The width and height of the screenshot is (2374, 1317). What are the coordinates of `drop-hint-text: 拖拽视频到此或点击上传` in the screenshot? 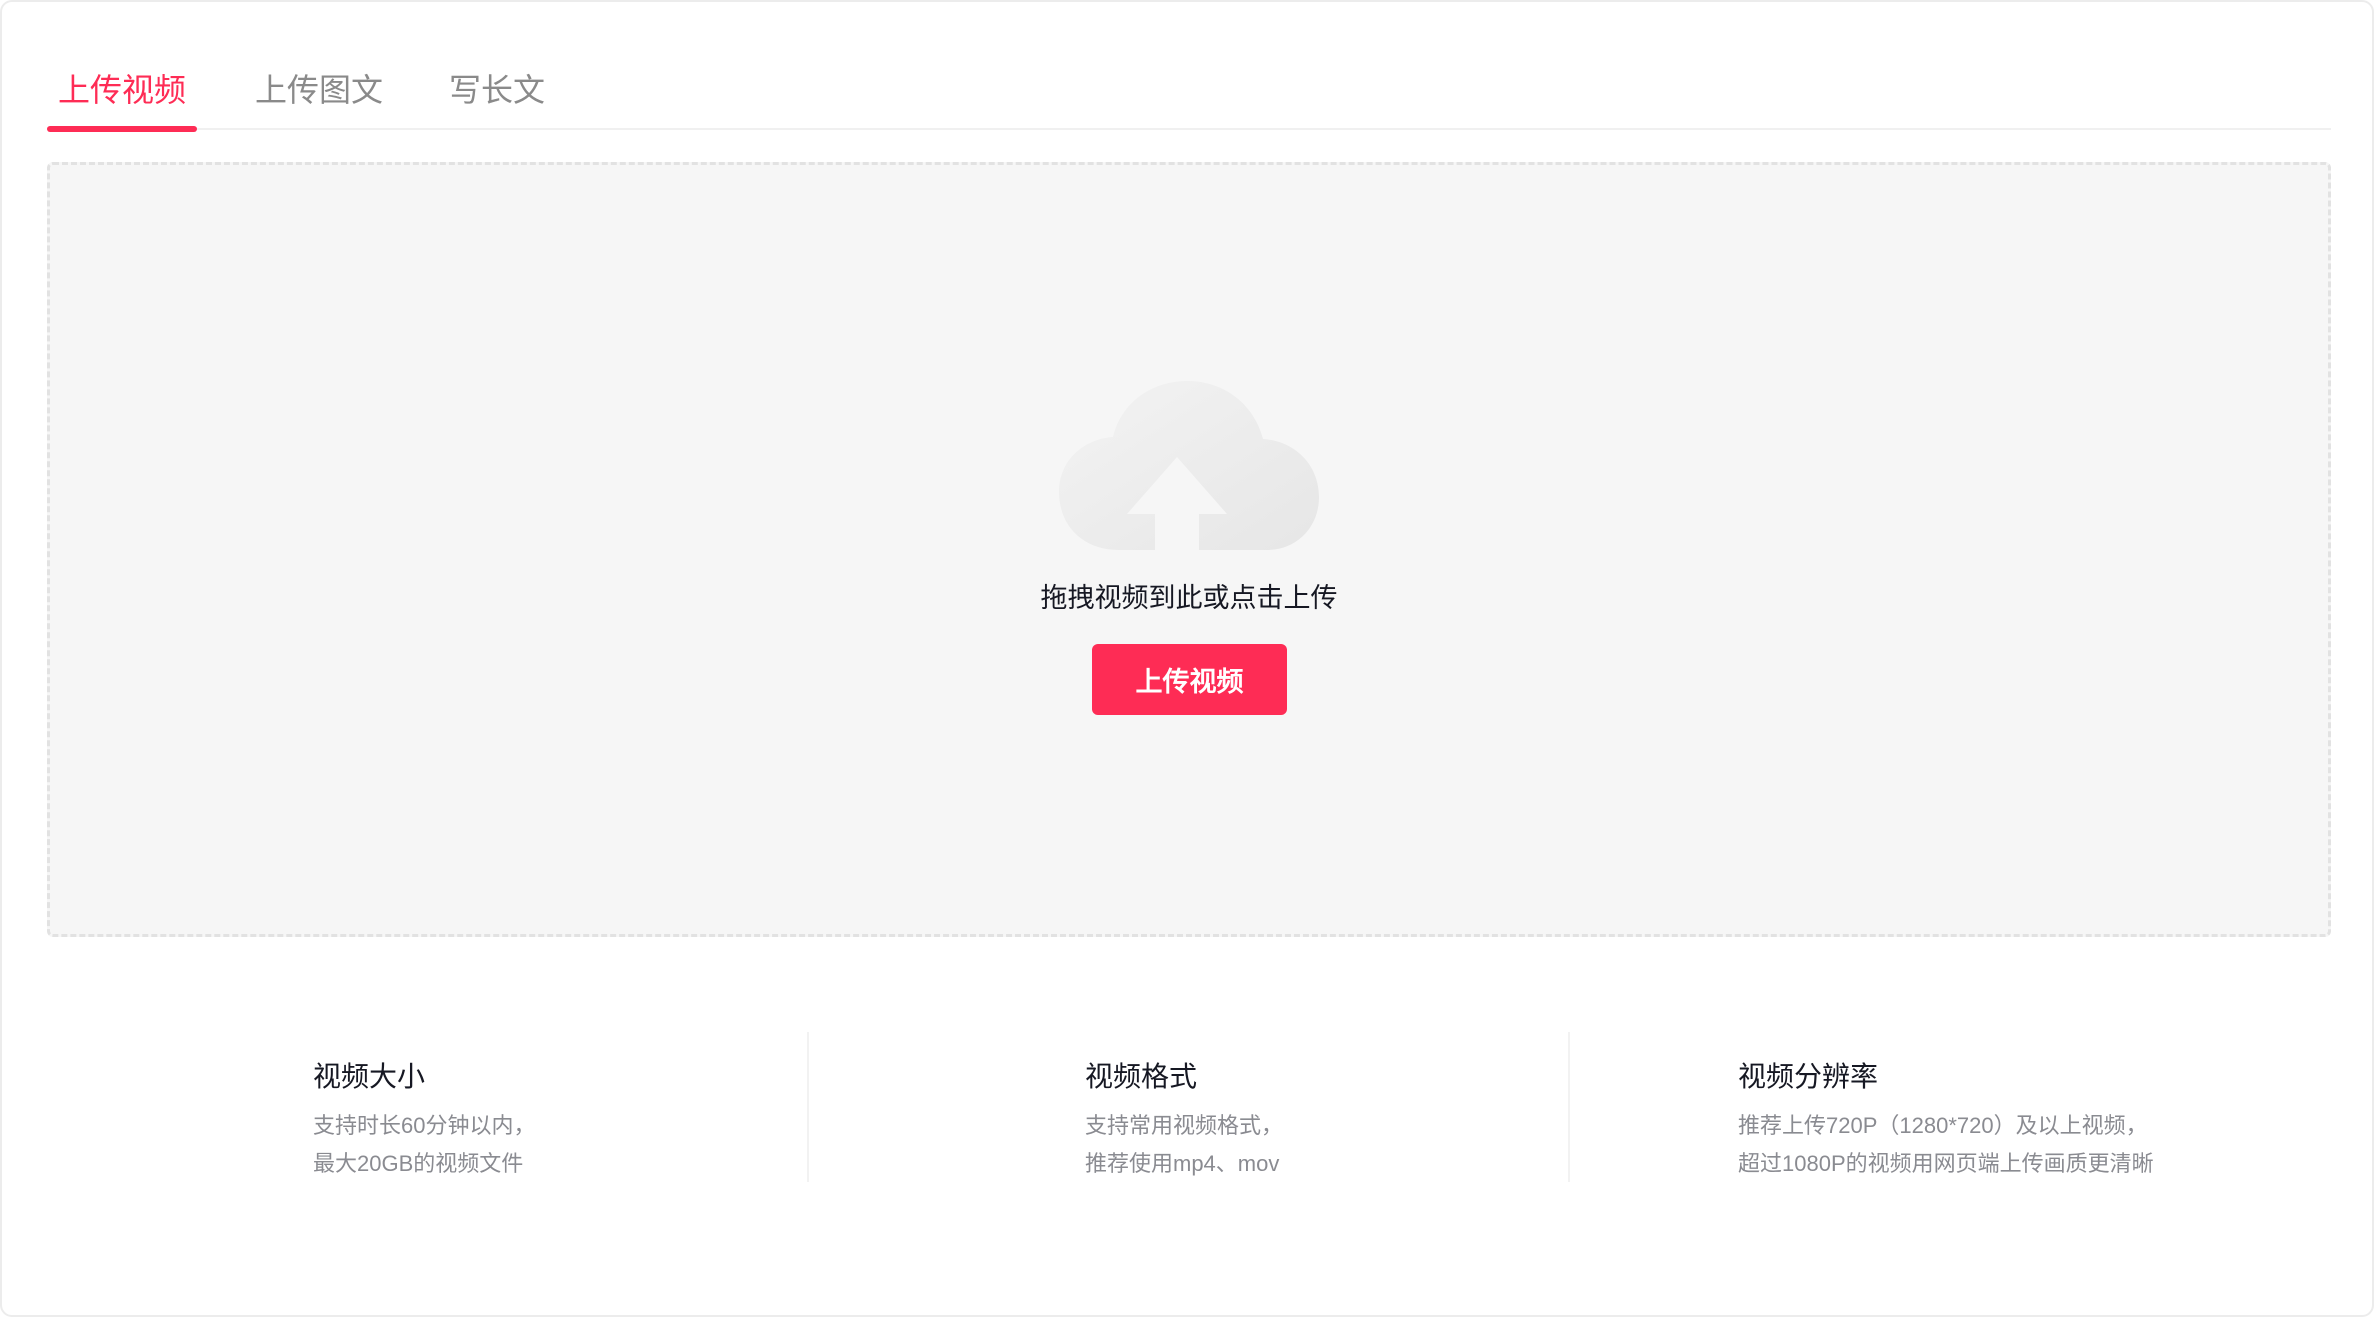 It's located at (1189, 598).